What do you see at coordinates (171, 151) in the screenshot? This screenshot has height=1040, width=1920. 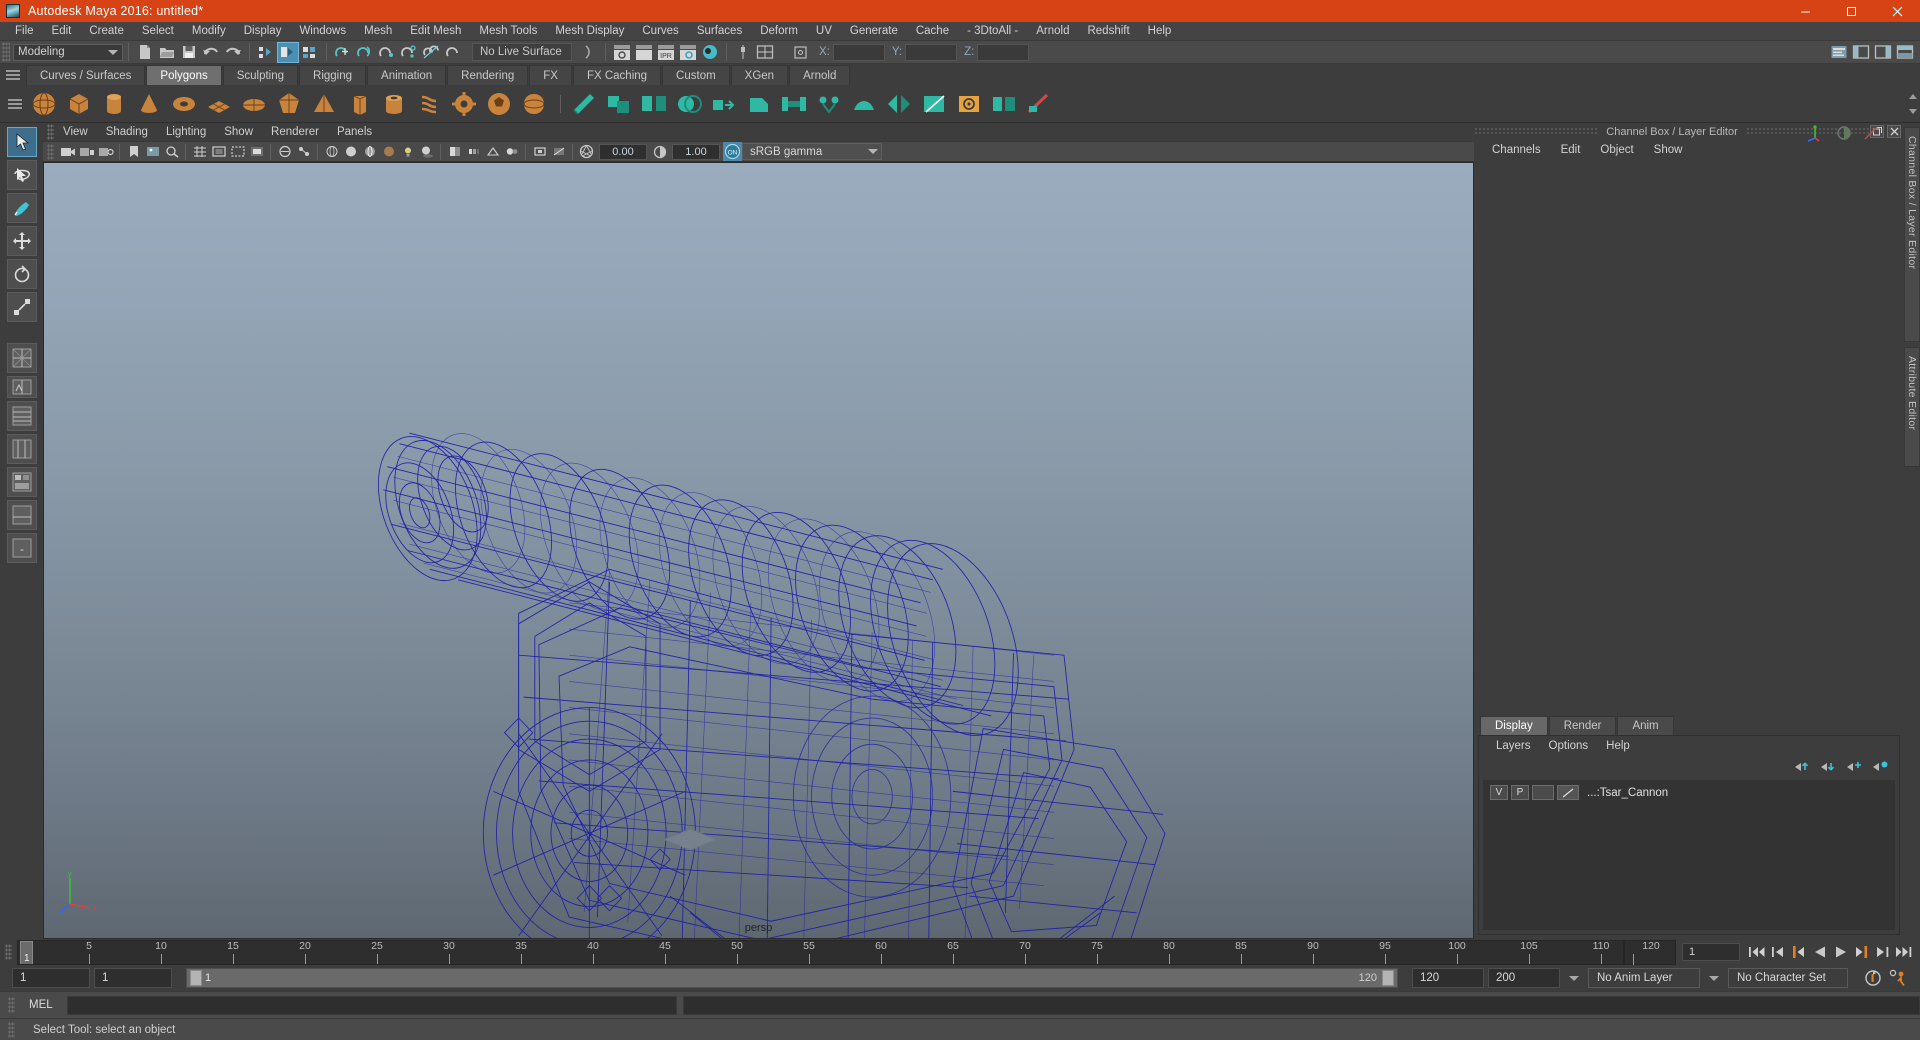 I see `two-d-pan-zoom-icon` at bounding box center [171, 151].